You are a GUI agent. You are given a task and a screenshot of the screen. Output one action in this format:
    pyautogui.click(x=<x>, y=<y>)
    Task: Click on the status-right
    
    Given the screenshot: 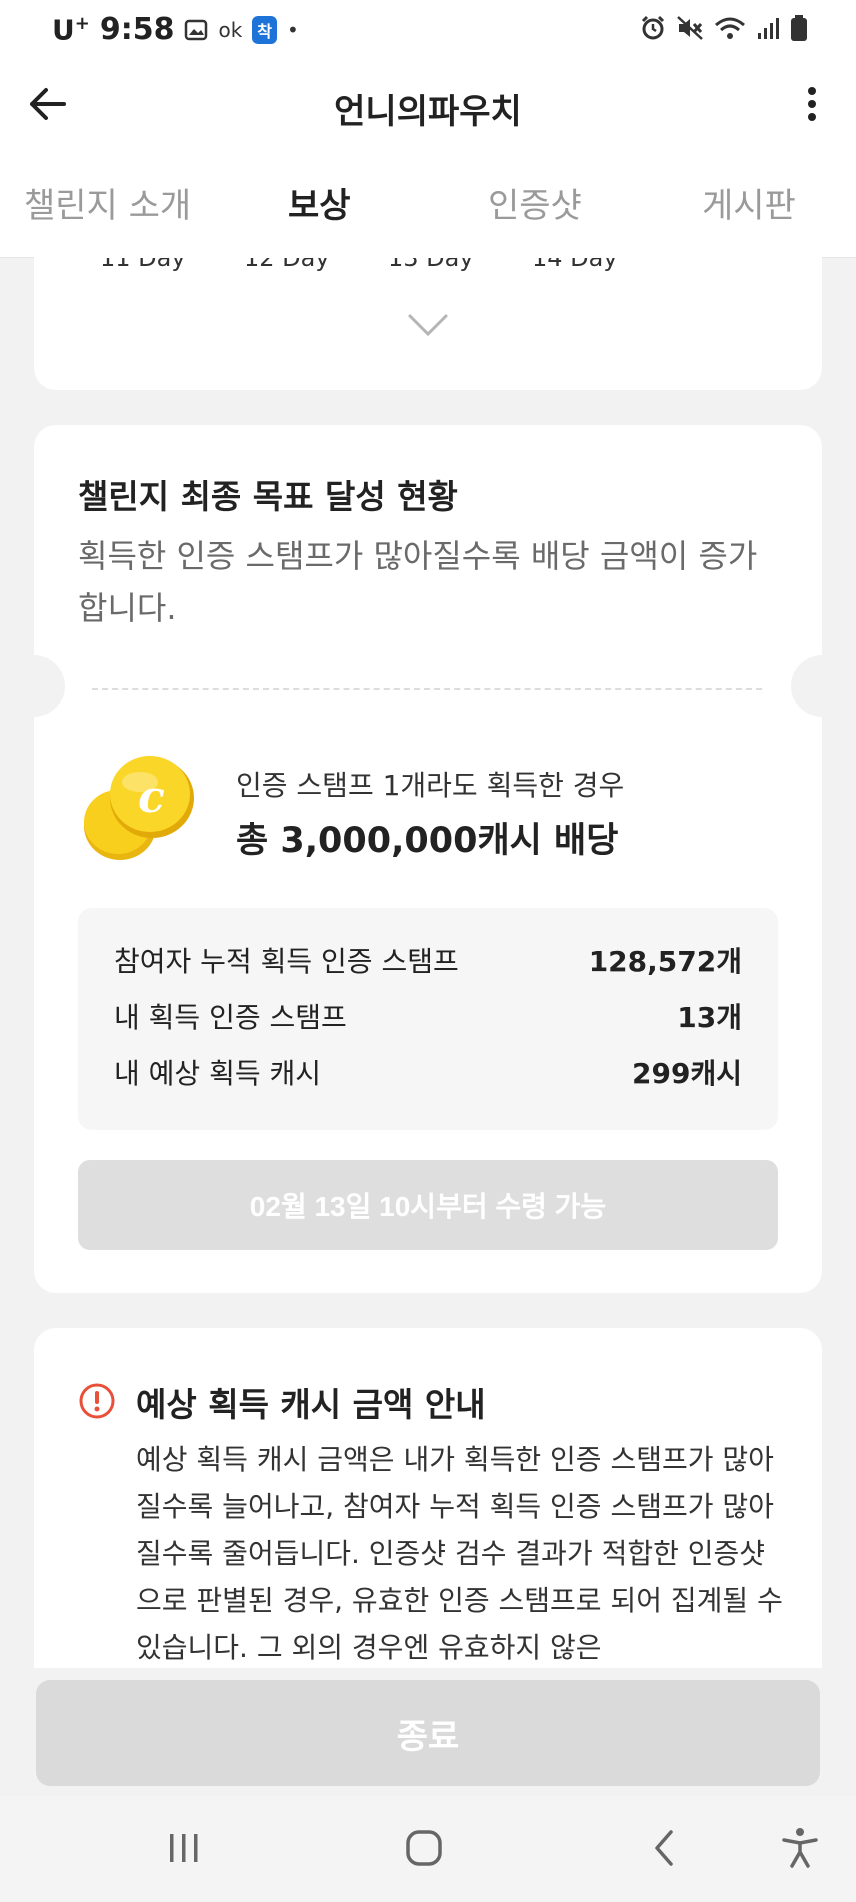 What is the action you would take?
    pyautogui.click(x=724, y=28)
    